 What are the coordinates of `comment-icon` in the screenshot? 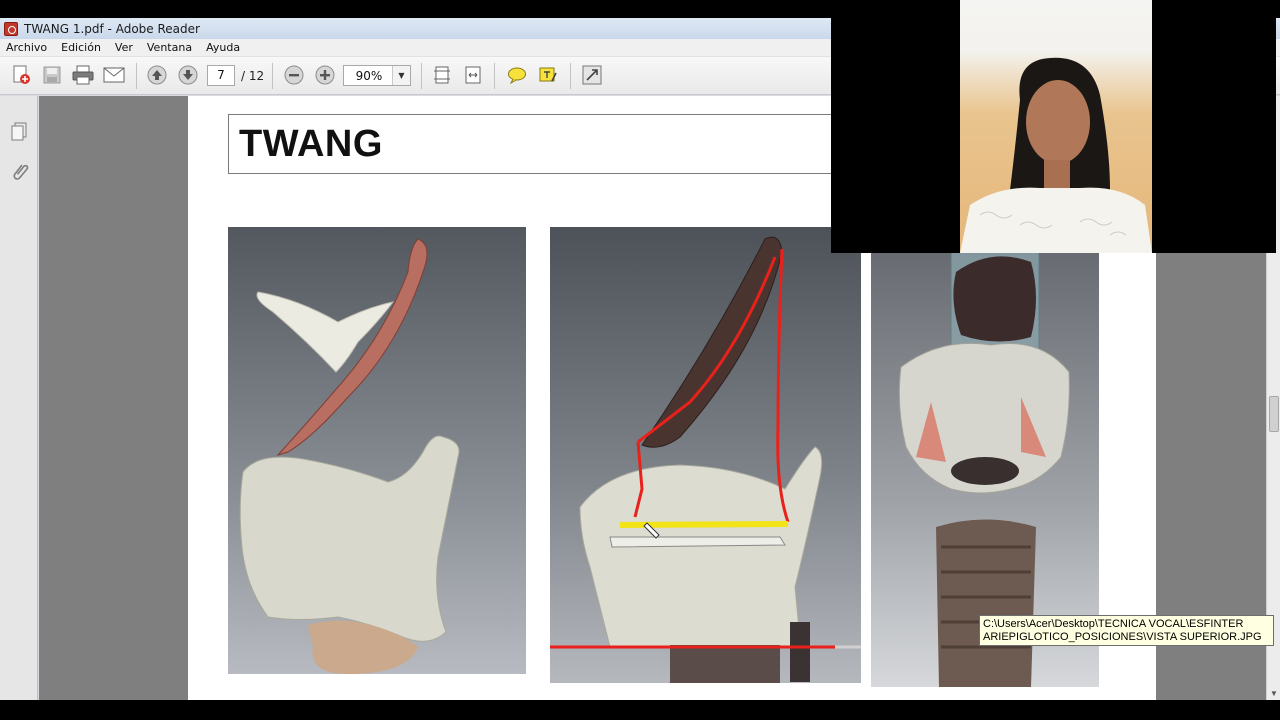 It's located at (517, 75).